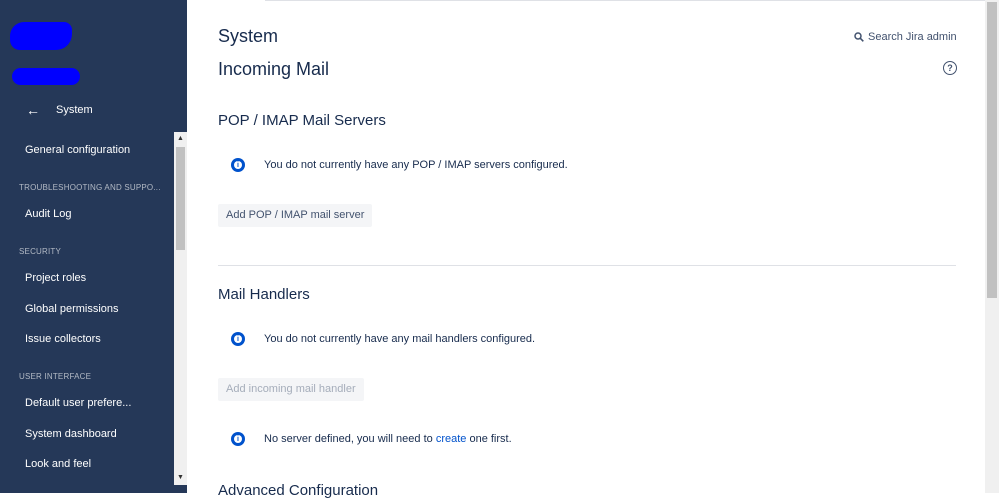  I want to click on search-jira-admin-link: Search Jira admin, so click(905, 37).